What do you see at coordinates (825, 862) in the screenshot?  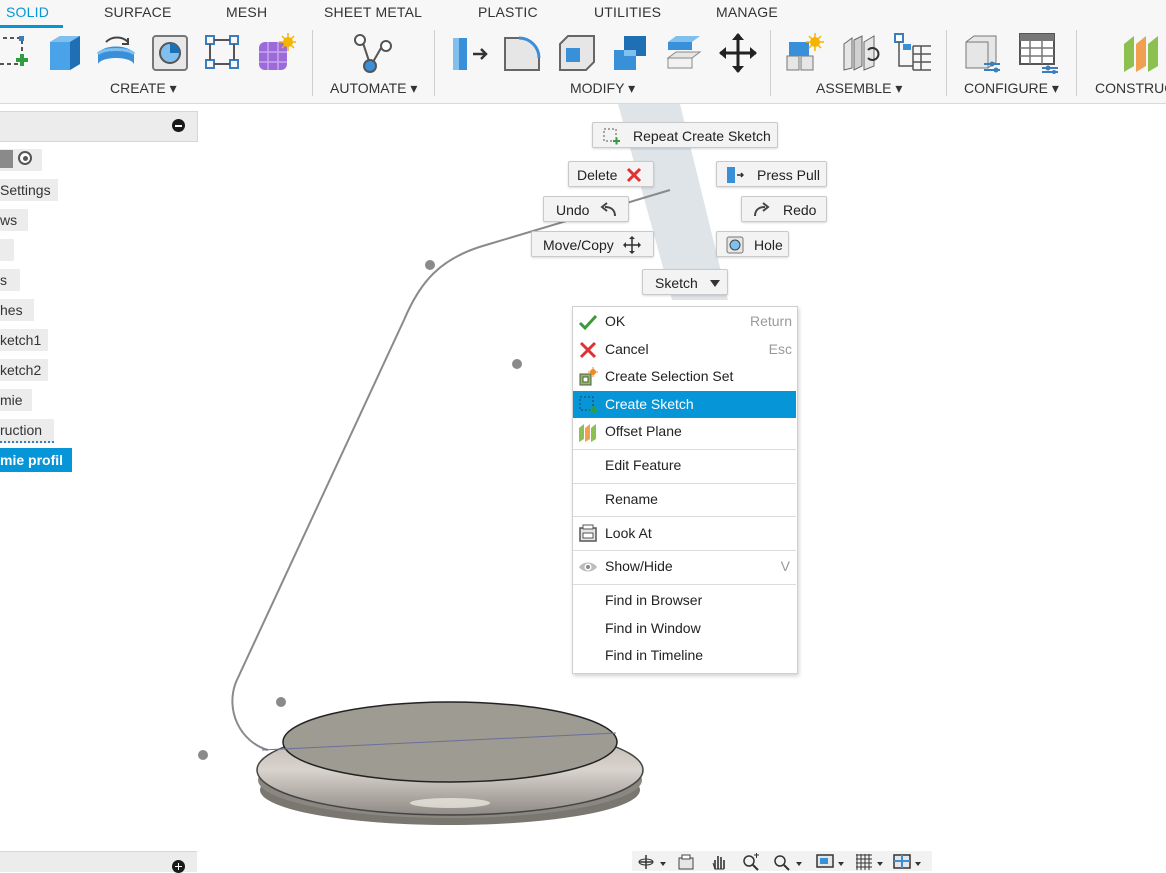 I see `display-settings-icon` at bounding box center [825, 862].